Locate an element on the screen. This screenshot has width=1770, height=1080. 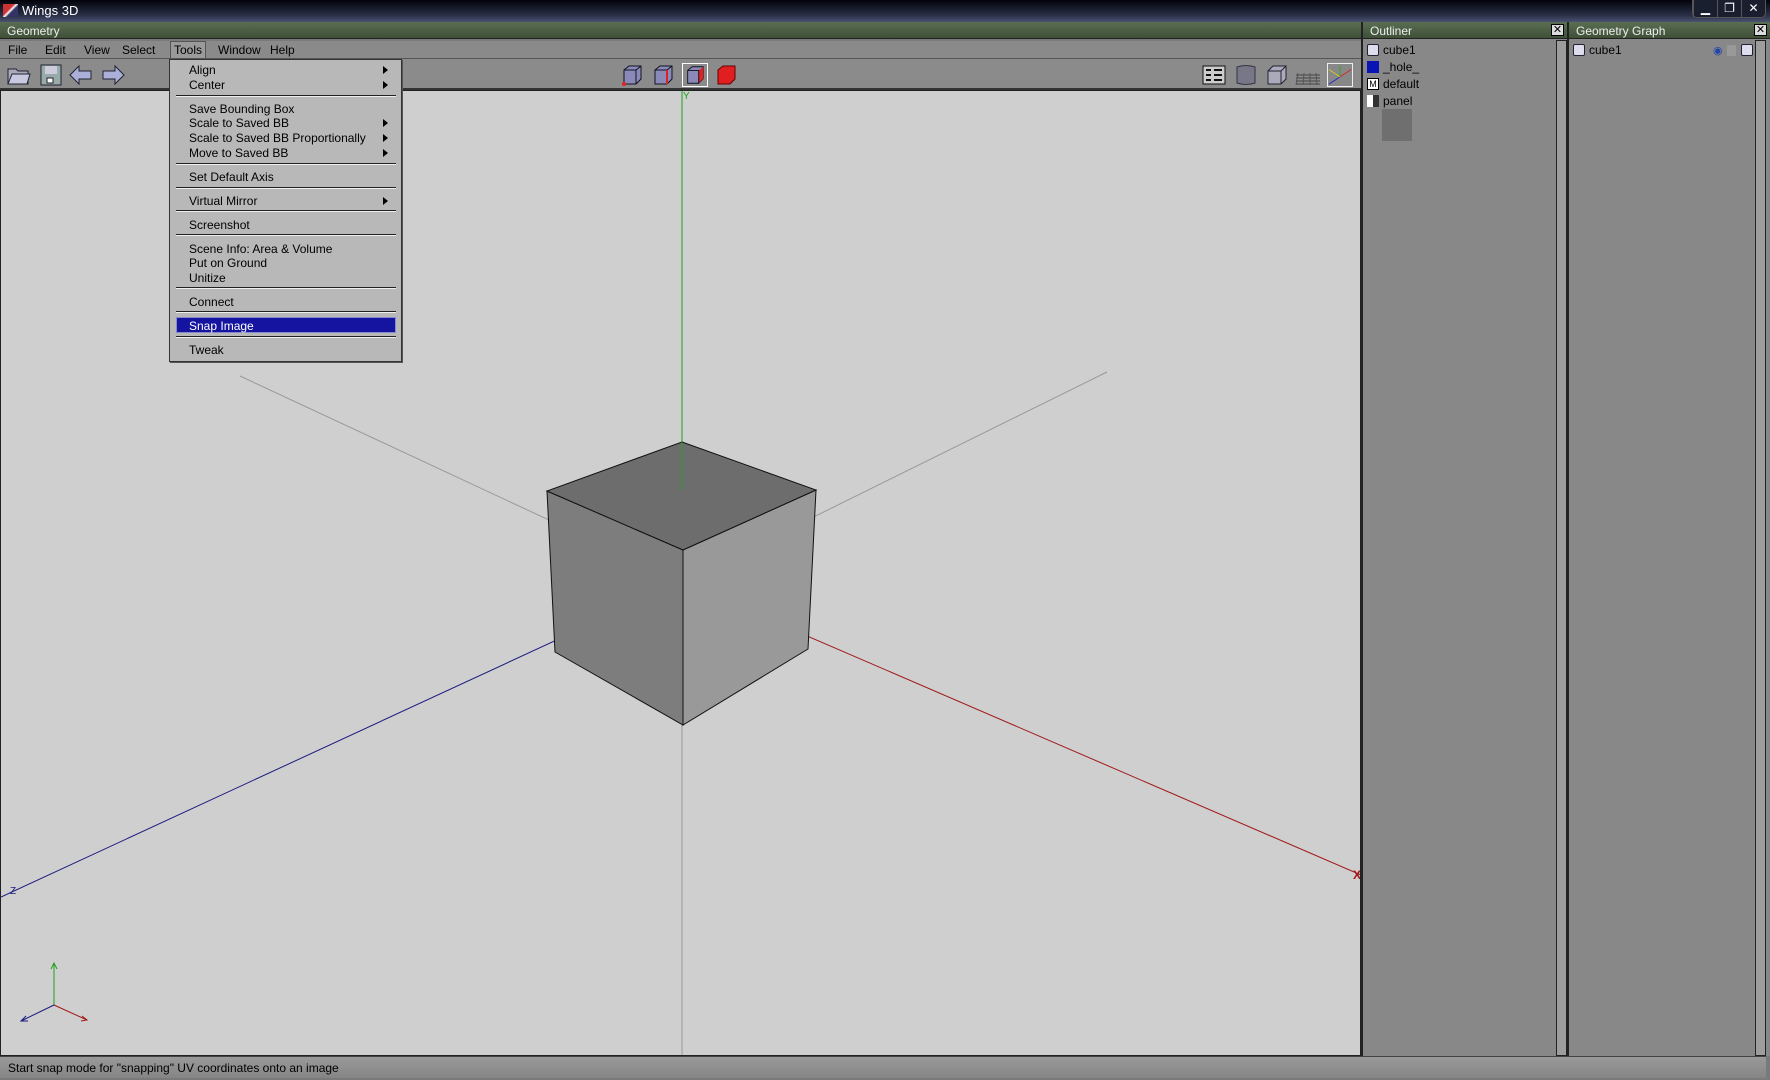
item-label: _hole_ is located at coordinates (1401, 67).